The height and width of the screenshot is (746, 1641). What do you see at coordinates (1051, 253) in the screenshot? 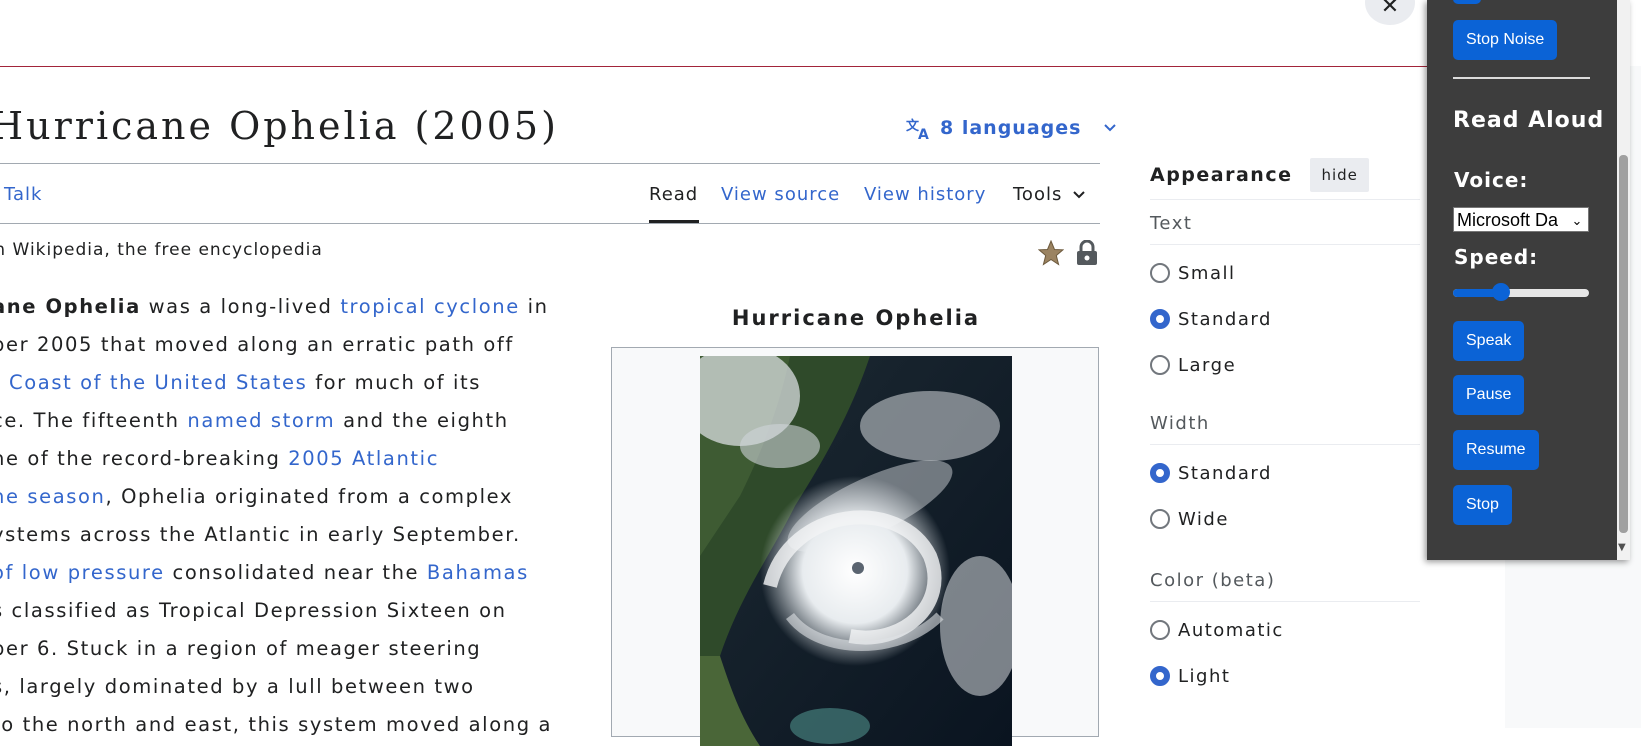
I see `featured-star-icon` at bounding box center [1051, 253].